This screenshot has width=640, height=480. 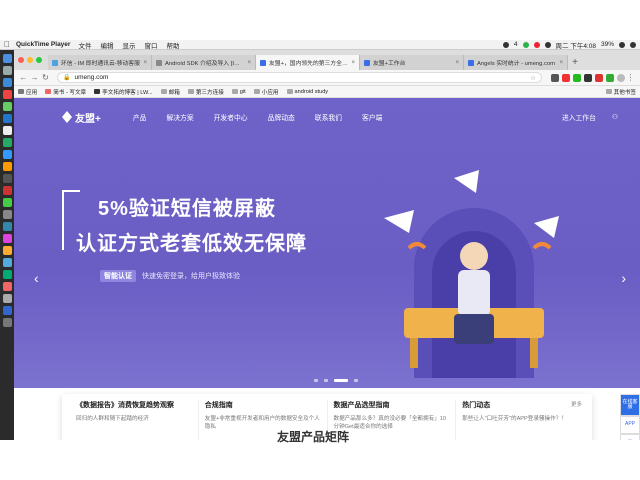 I want to click on forward-icon: →, so click(x=34, y=77).